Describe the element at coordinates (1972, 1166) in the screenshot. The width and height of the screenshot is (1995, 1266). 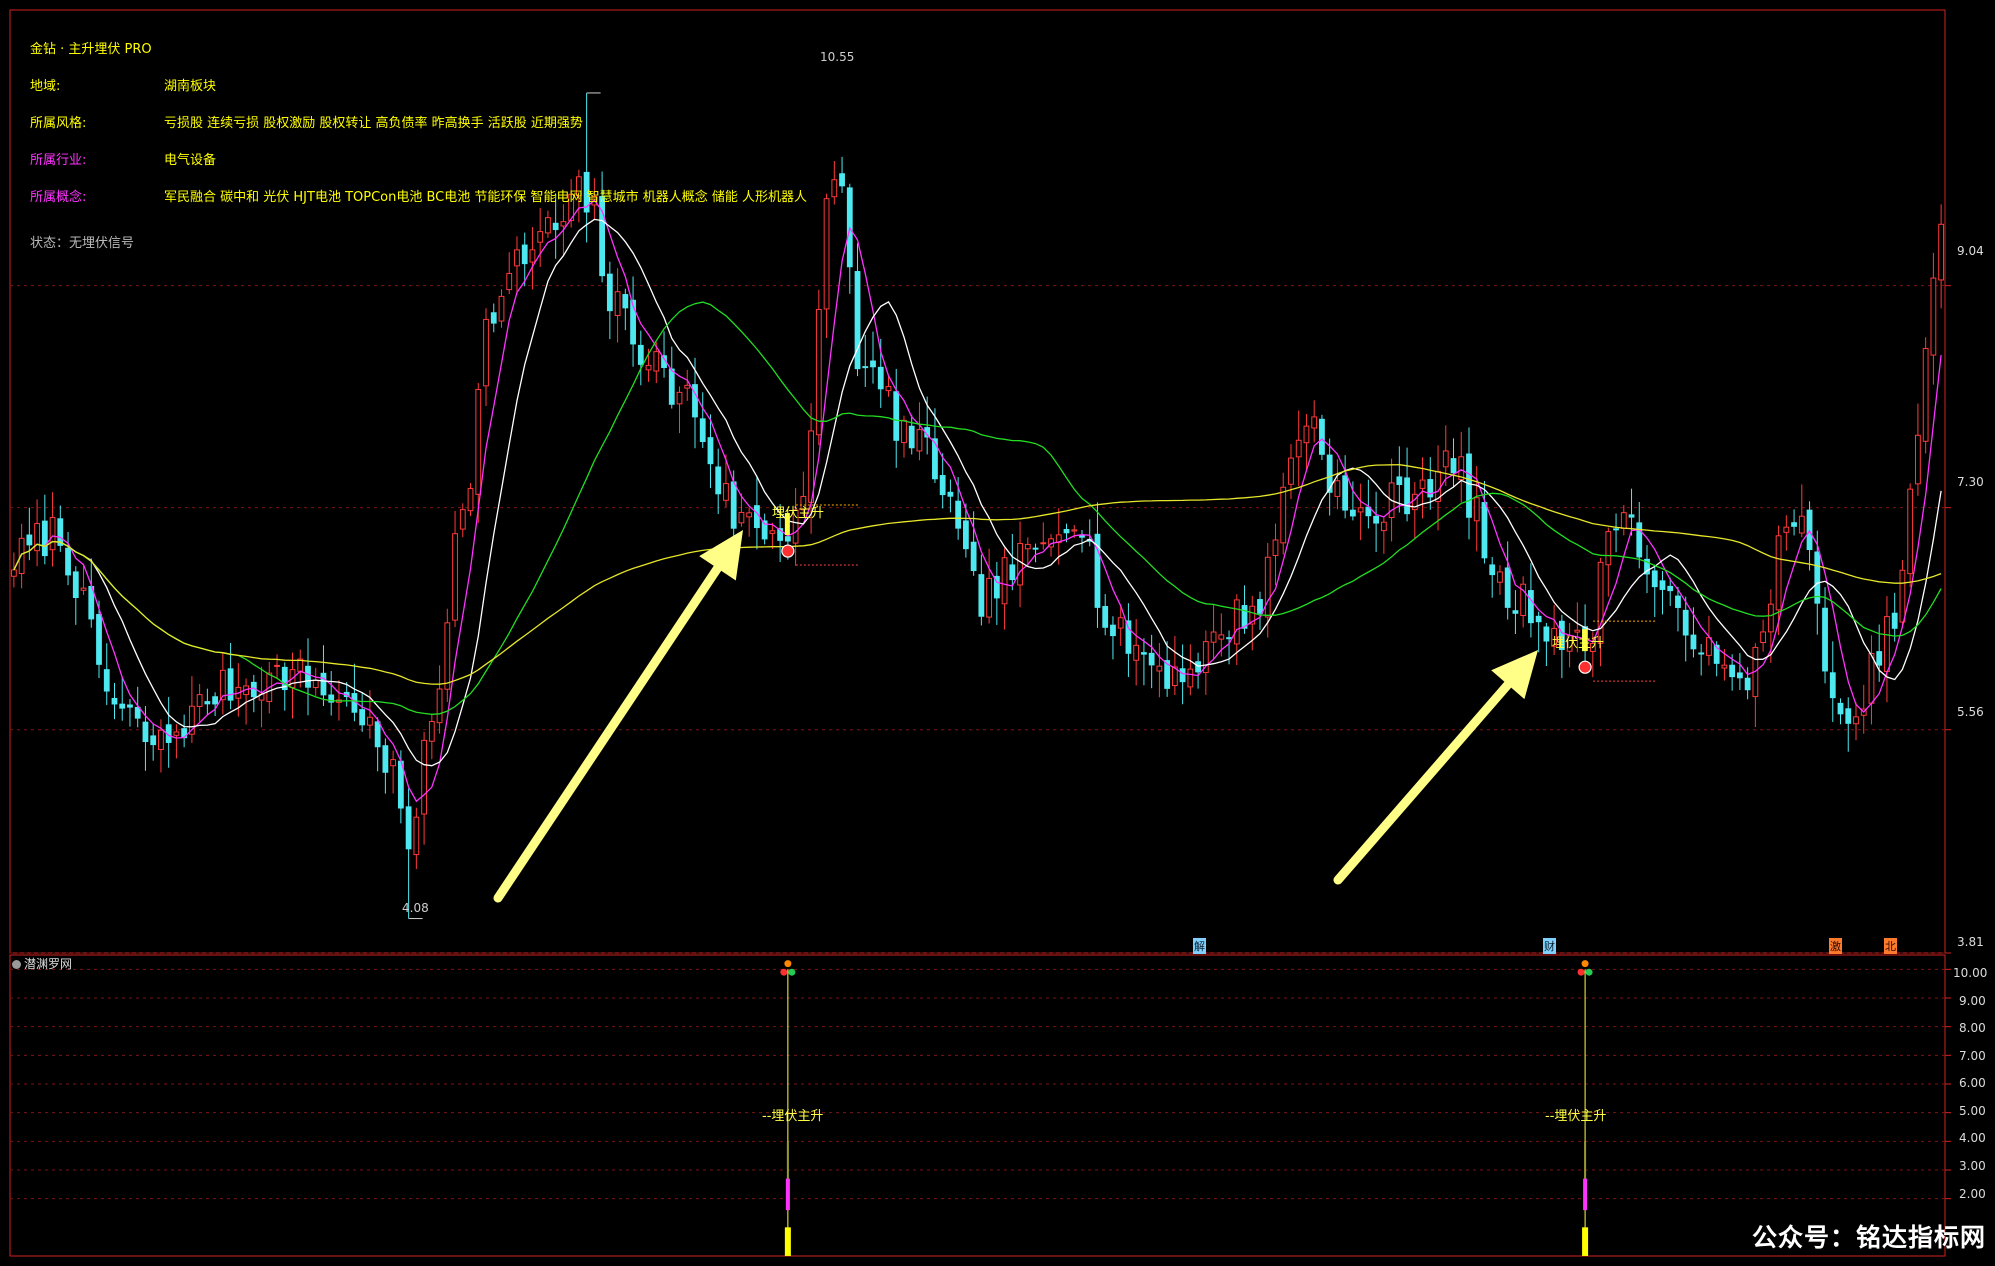
I see `sub-tick: 3.00` at that location.